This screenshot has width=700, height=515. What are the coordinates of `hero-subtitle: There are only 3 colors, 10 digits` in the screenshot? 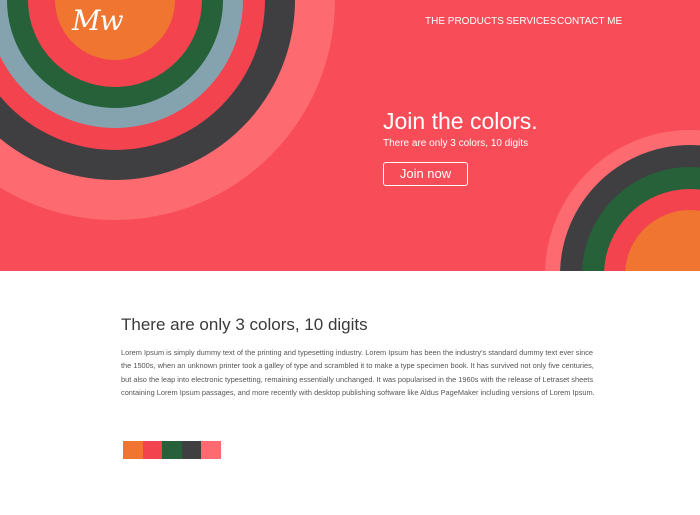 It's located at (456, 143).